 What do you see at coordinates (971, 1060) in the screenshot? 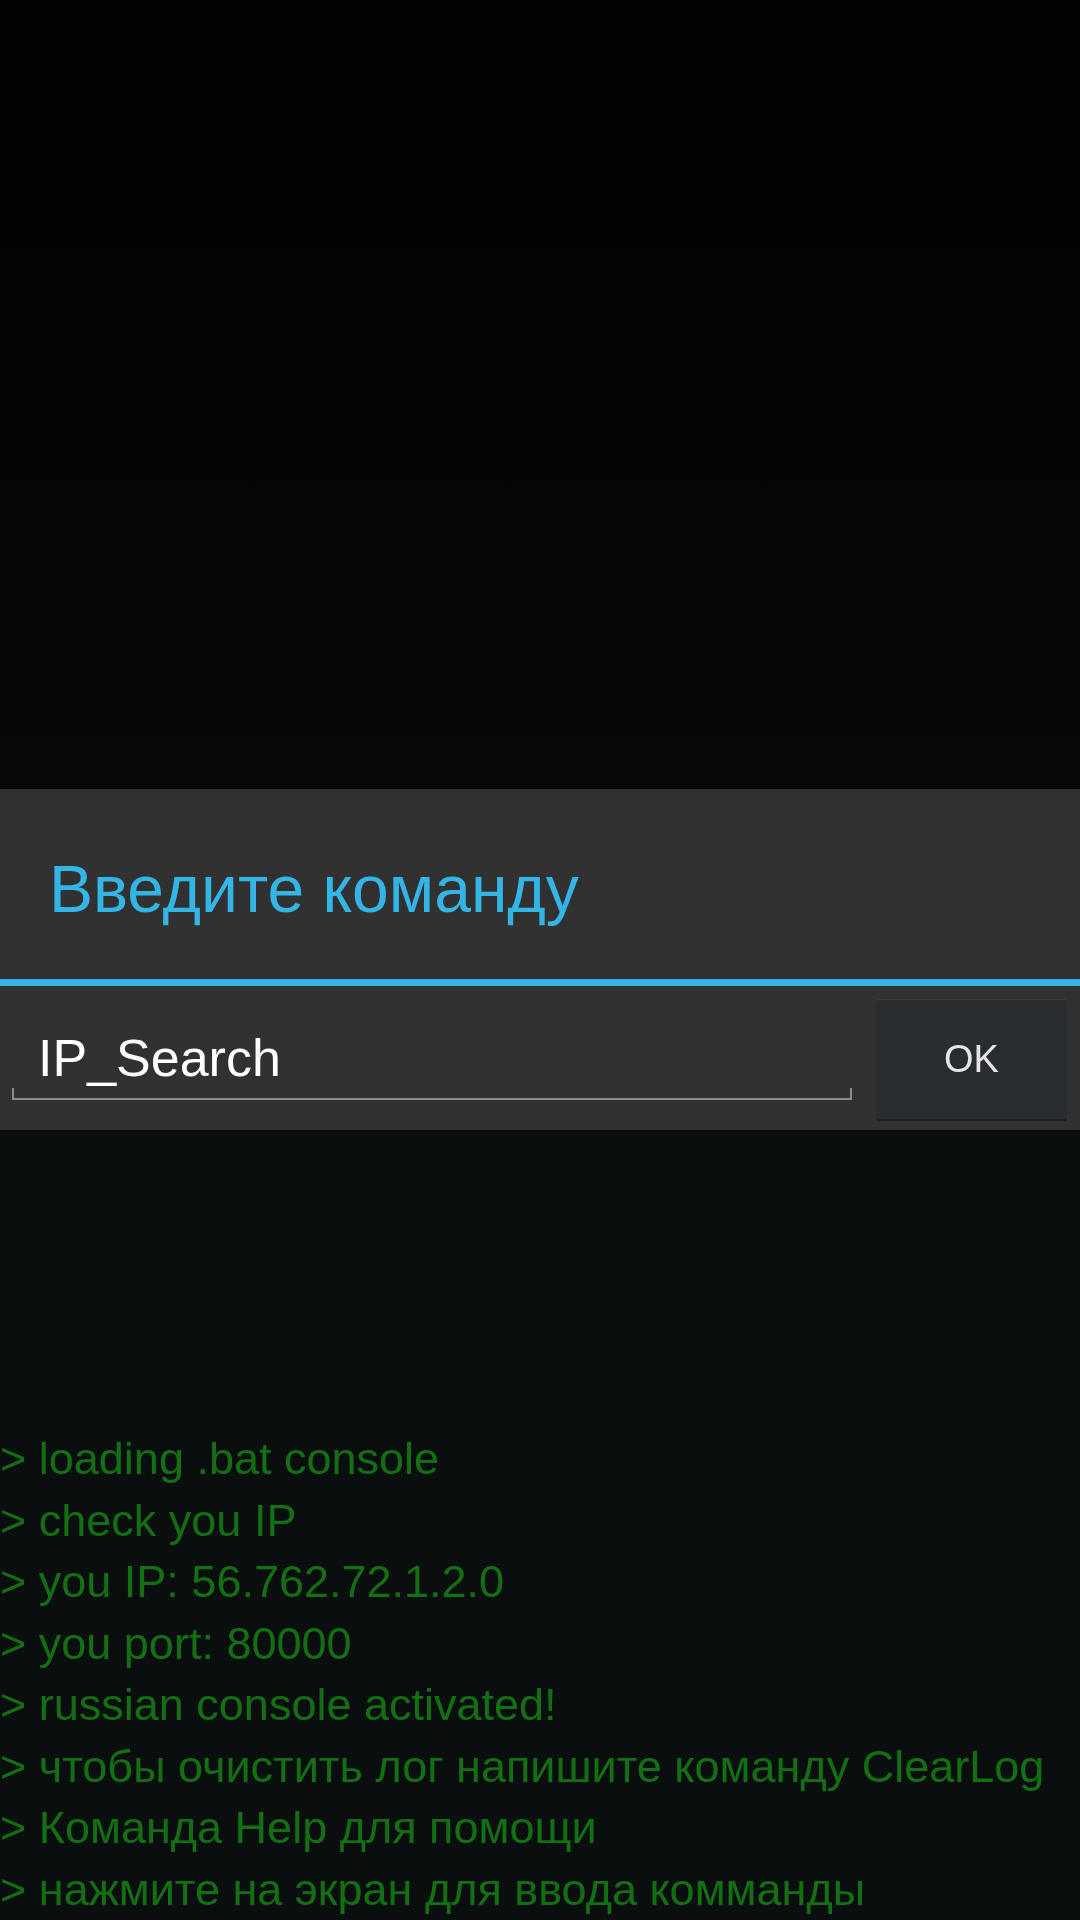
I see `ok-button: OK` at bounding box center [971, 1060].